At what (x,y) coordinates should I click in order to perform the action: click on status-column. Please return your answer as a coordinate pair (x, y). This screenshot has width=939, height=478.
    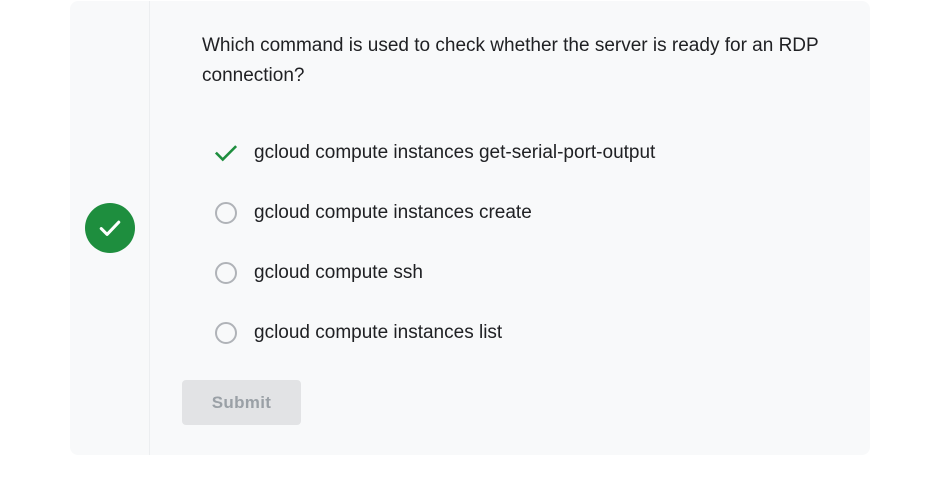
    Looking at the image, I should click on (110, 228).